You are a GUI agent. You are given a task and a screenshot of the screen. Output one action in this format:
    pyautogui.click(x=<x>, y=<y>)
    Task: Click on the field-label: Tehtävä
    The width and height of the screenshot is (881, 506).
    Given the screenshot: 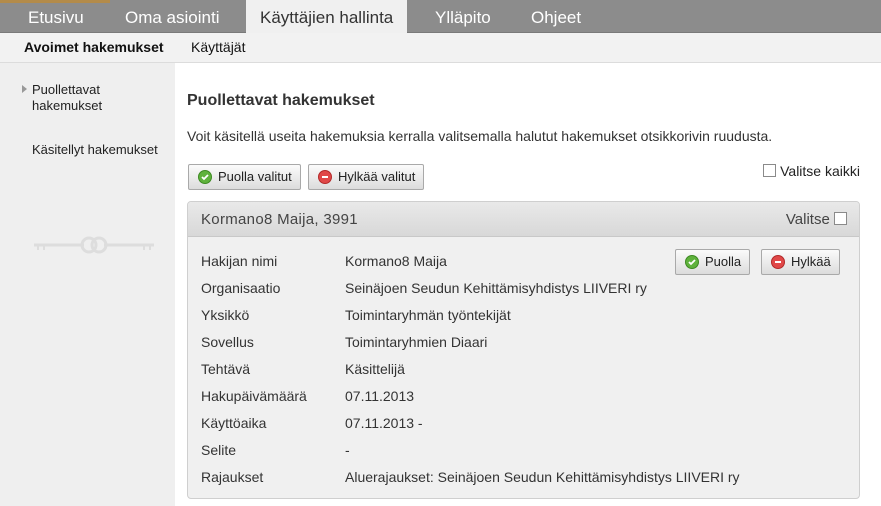 What is the action you would take?
    pyautogui.click(x=226, y=369)
    